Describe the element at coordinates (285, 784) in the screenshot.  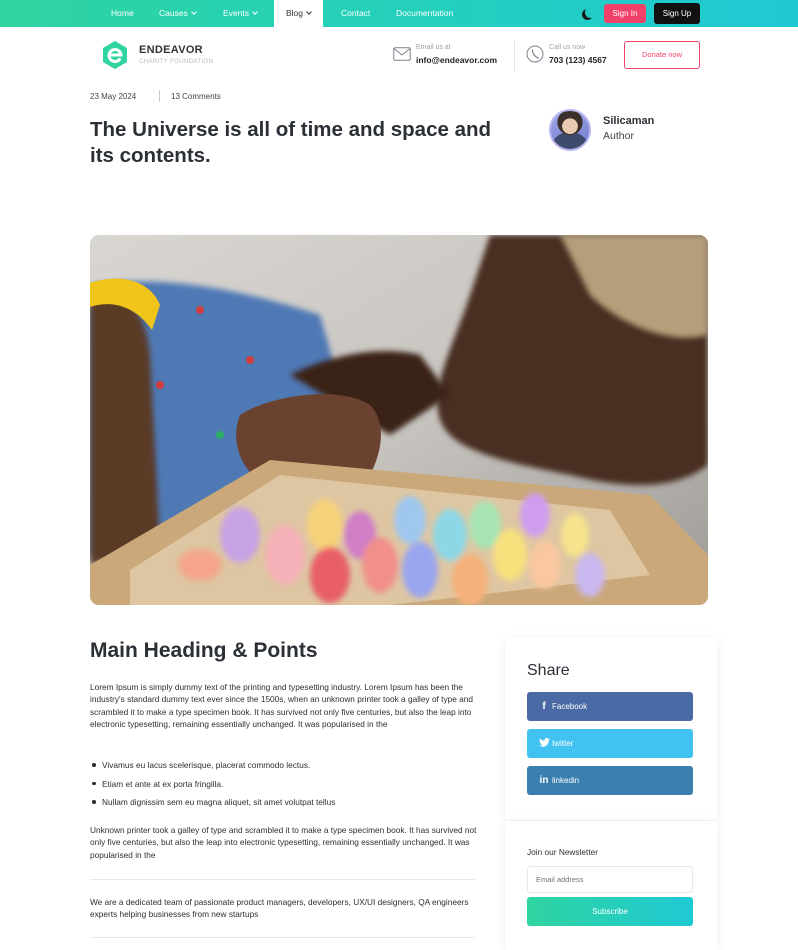
I see `list-item: Etiam et ante at ex porta fringilla.` at that location.